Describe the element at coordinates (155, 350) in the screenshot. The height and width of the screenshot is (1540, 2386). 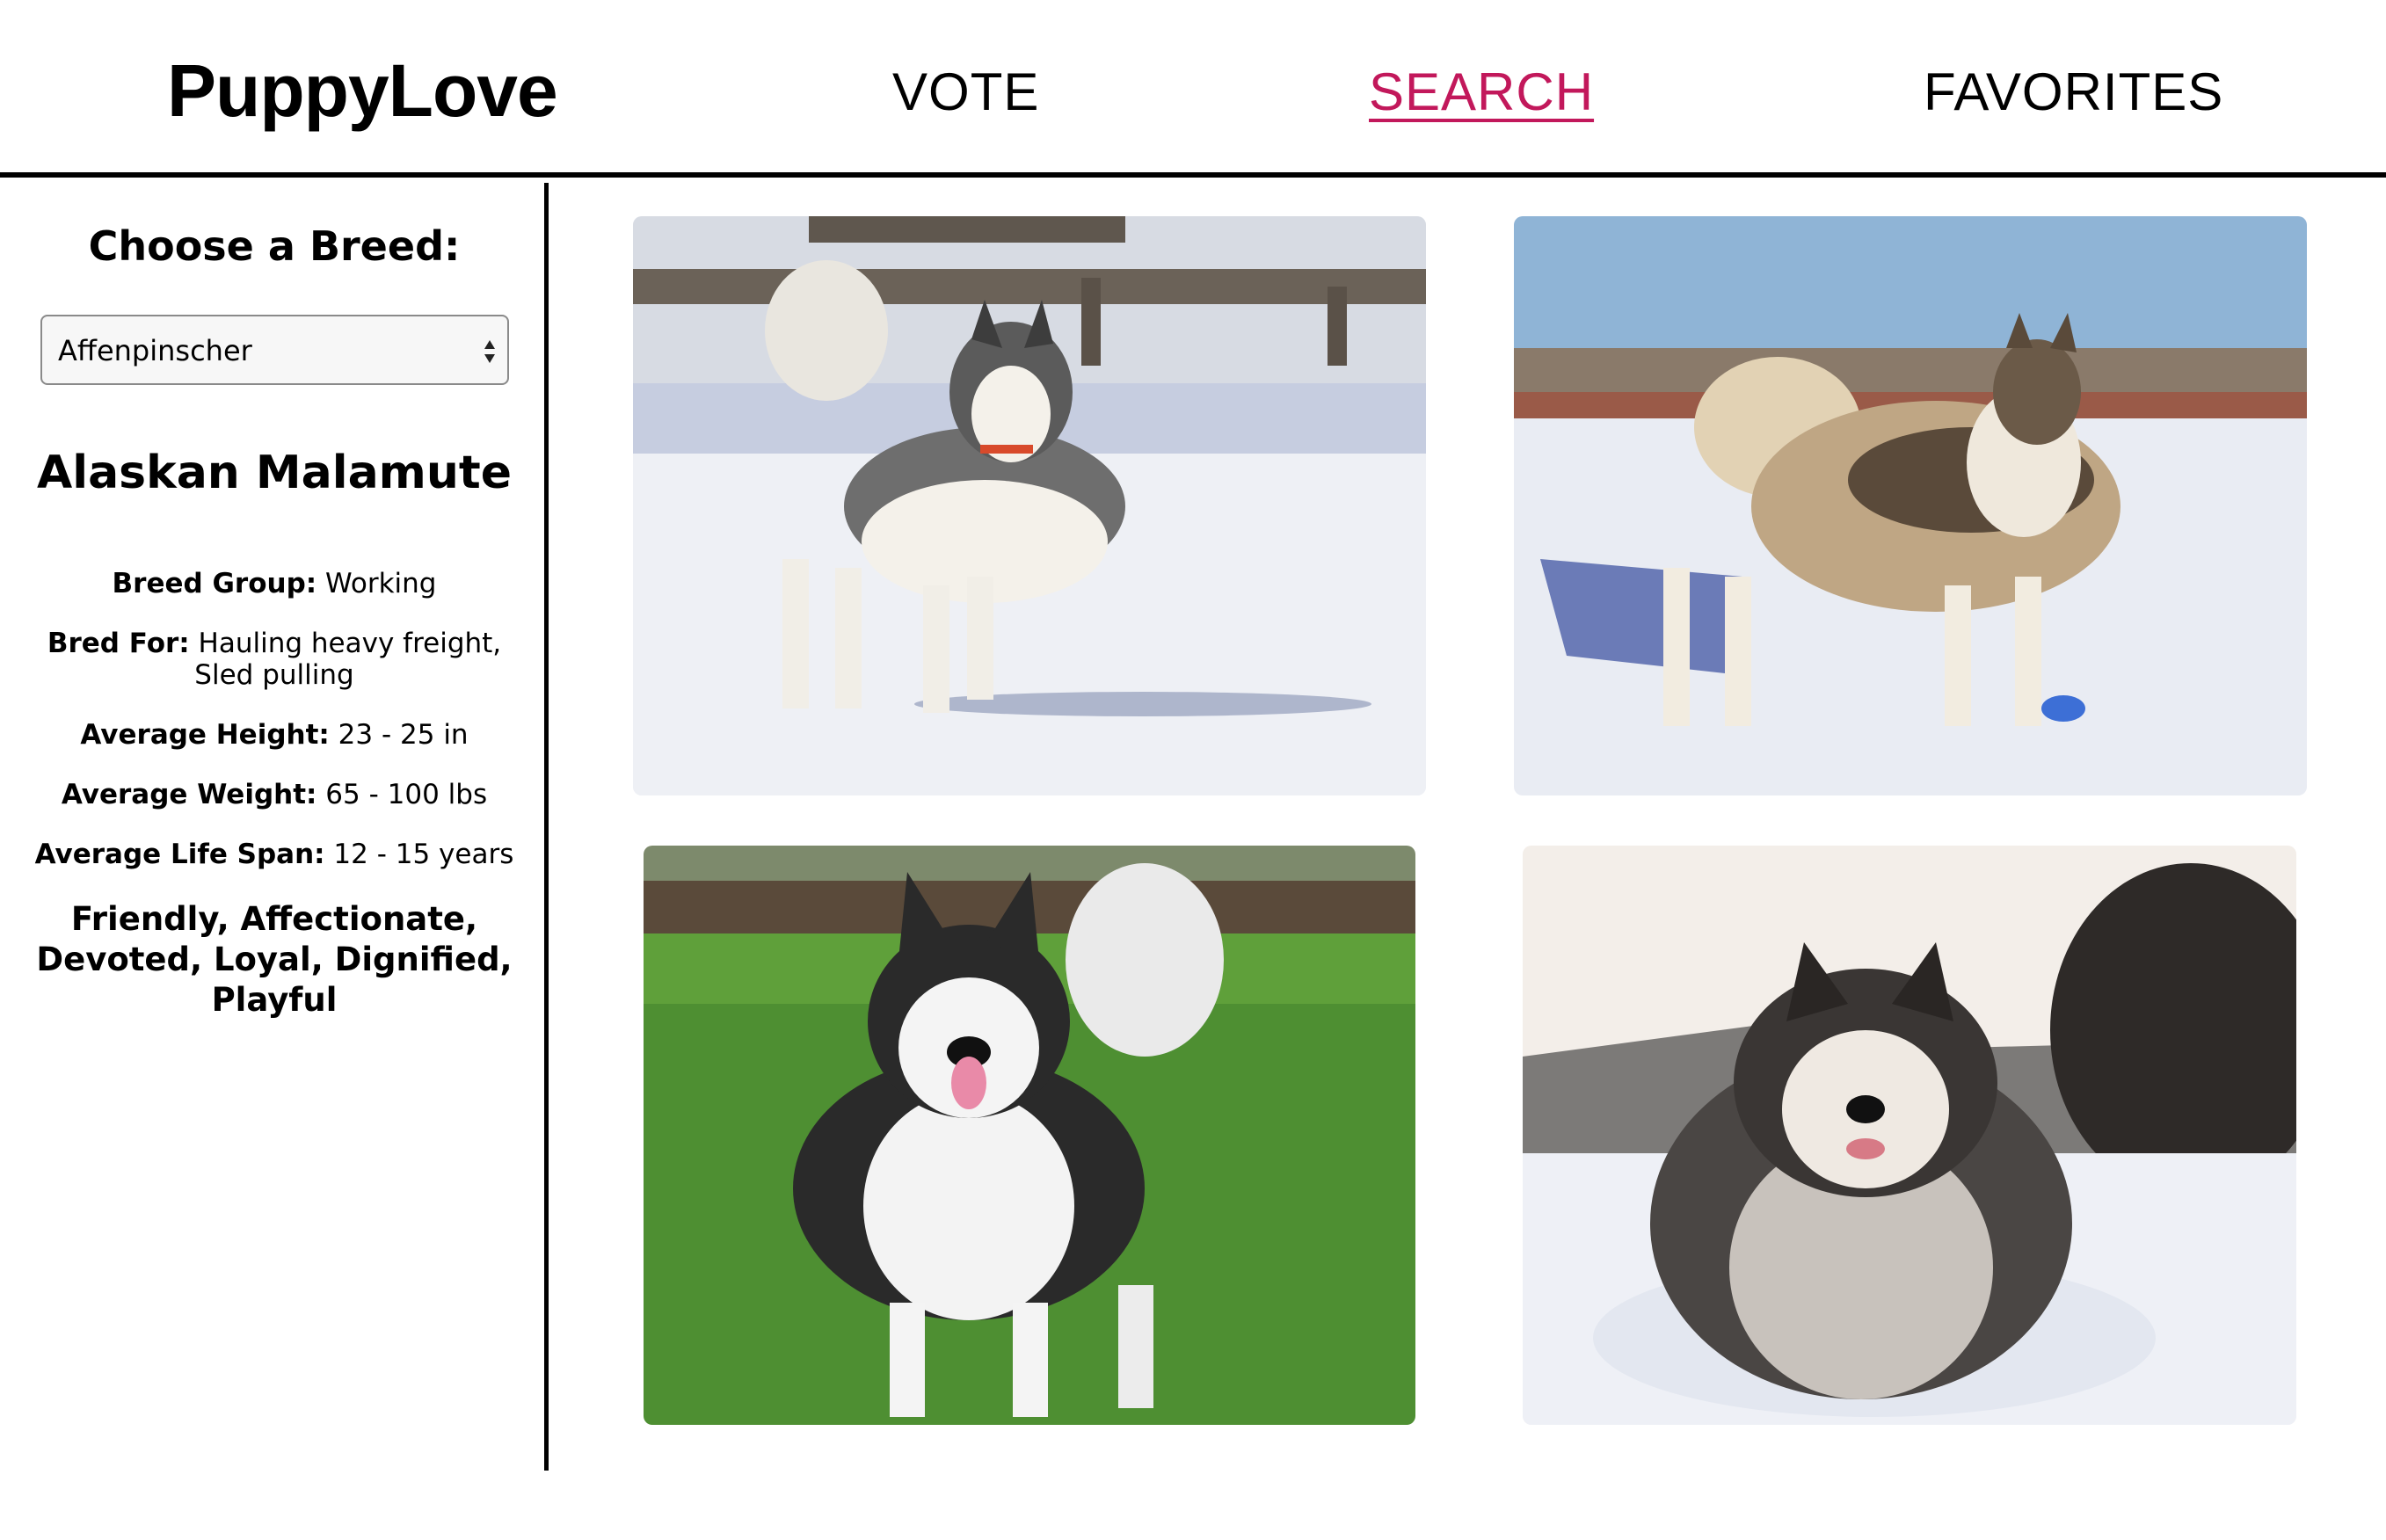
I see `breed-select-value: Affenpinscher` at that location.